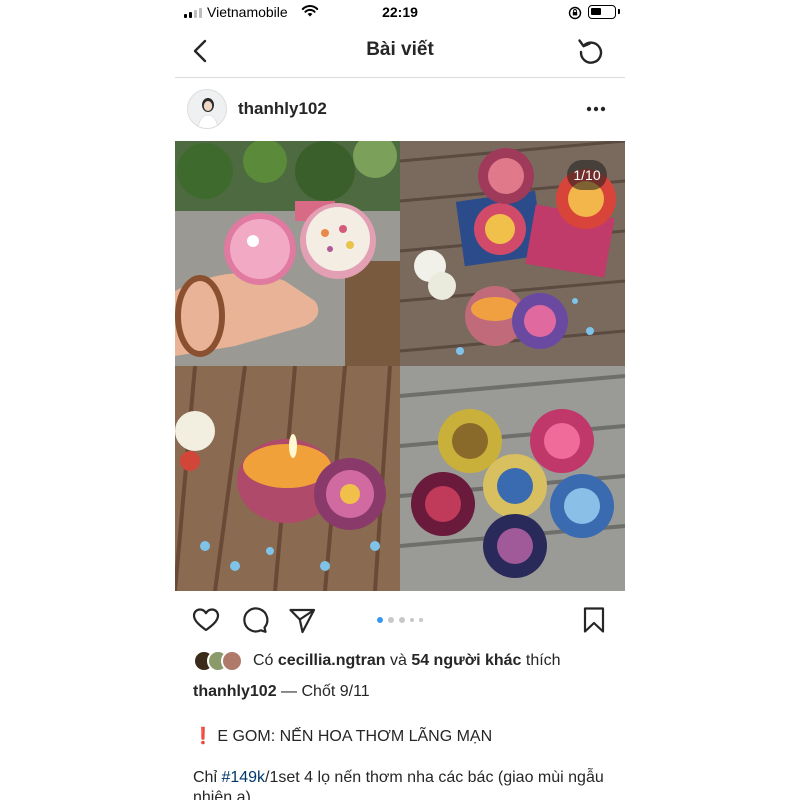 This screenshot has width=800, height=800. What do you see at coordinates (332, 660) in the screenshot?
I see `liker-username: cecillia.ngtran` at bounding box center [332, 660].